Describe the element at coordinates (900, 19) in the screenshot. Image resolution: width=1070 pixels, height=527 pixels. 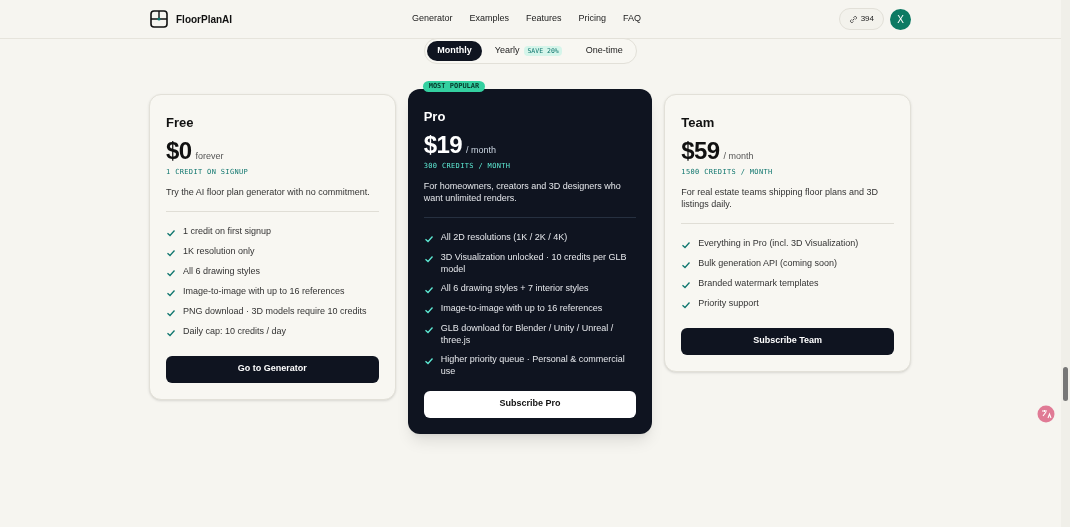
I see `avatar: X` at that location.